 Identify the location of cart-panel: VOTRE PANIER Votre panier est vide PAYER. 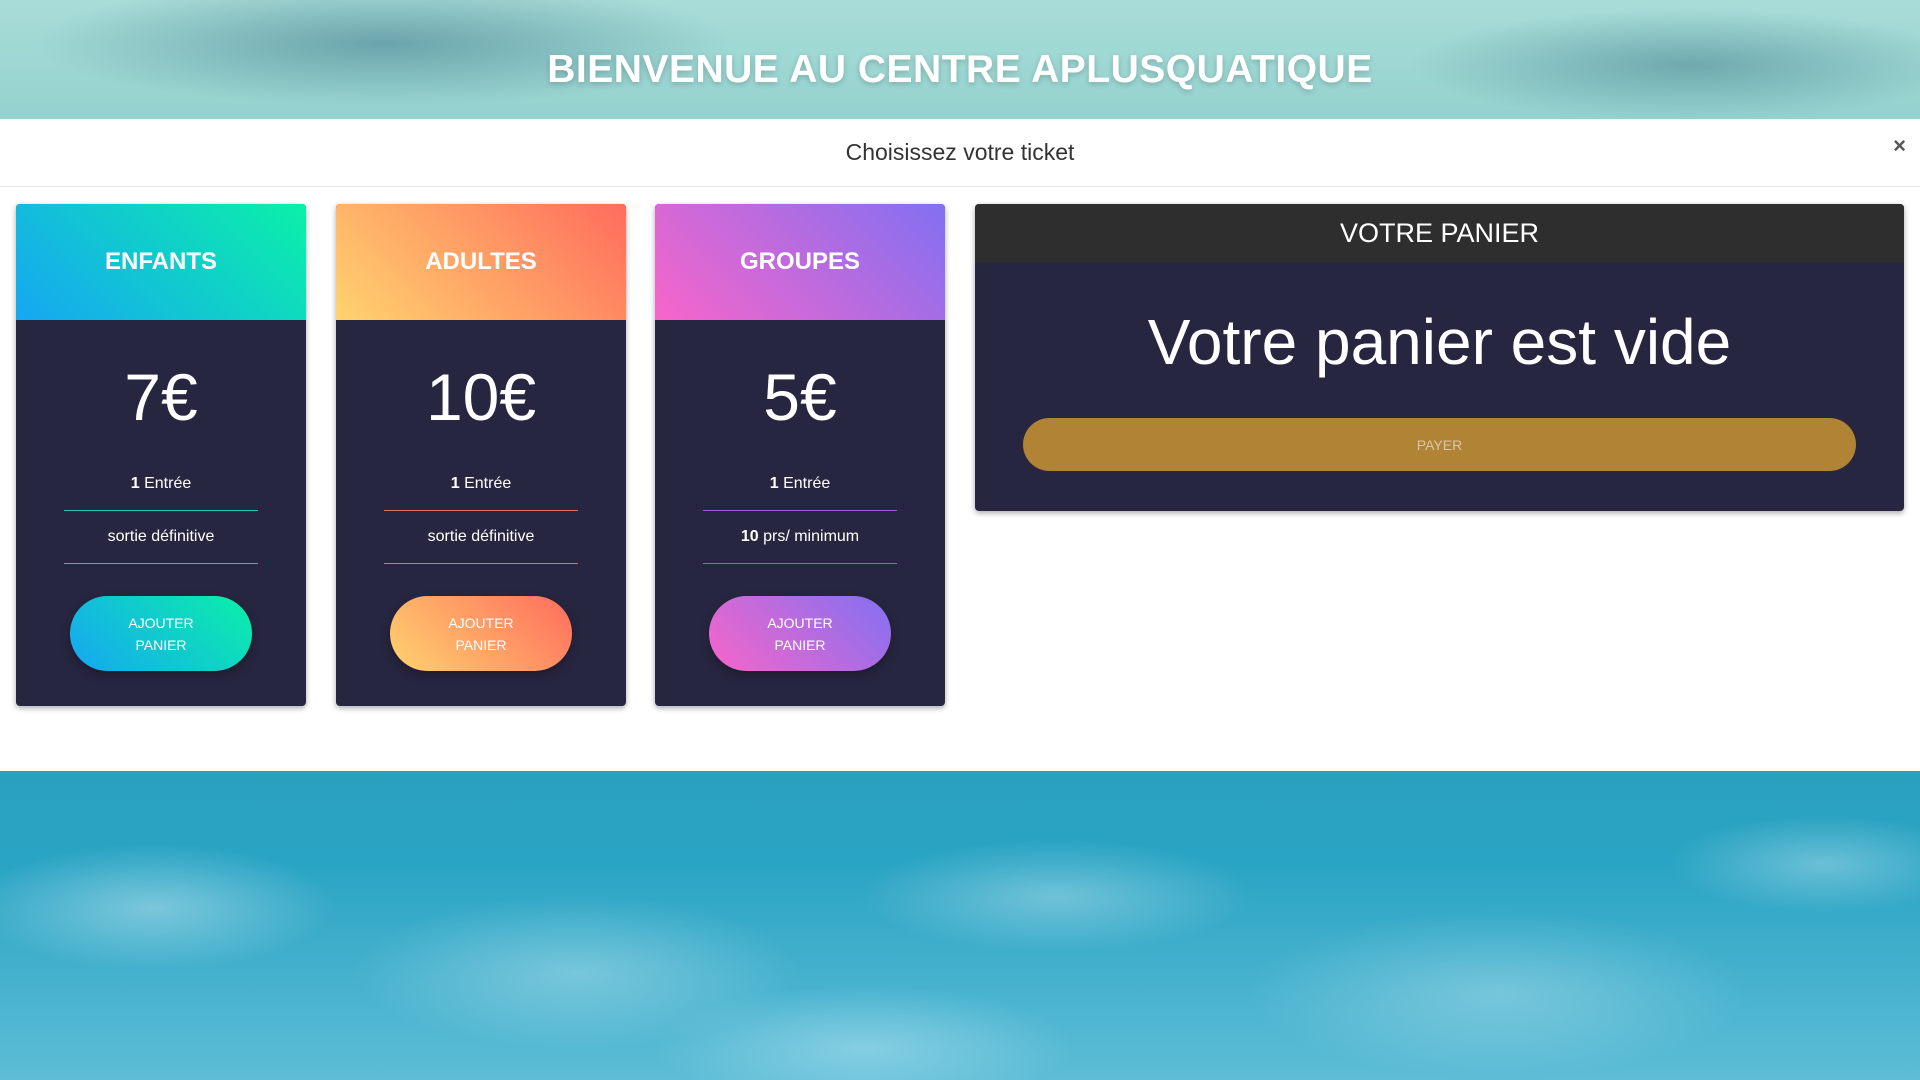
(1439, 357).